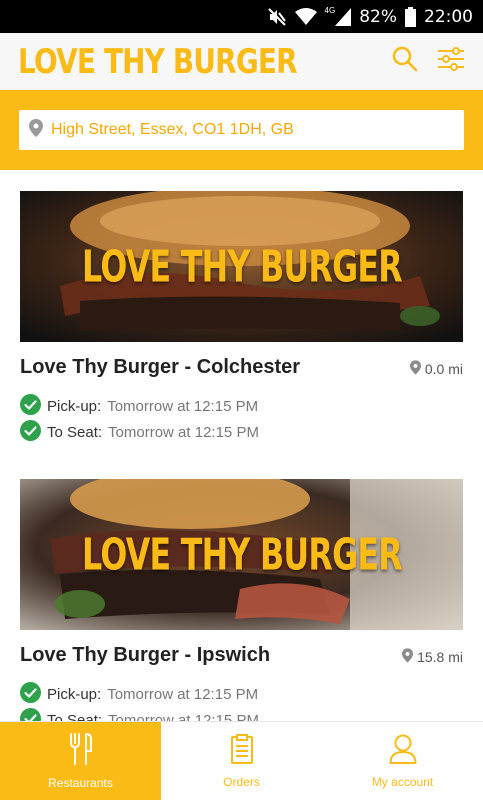  What do you see at coordinates (241, 16) in the screenshot?
I see `status-bar: 4G 82% 22:00` at bounding box center [241, 16].